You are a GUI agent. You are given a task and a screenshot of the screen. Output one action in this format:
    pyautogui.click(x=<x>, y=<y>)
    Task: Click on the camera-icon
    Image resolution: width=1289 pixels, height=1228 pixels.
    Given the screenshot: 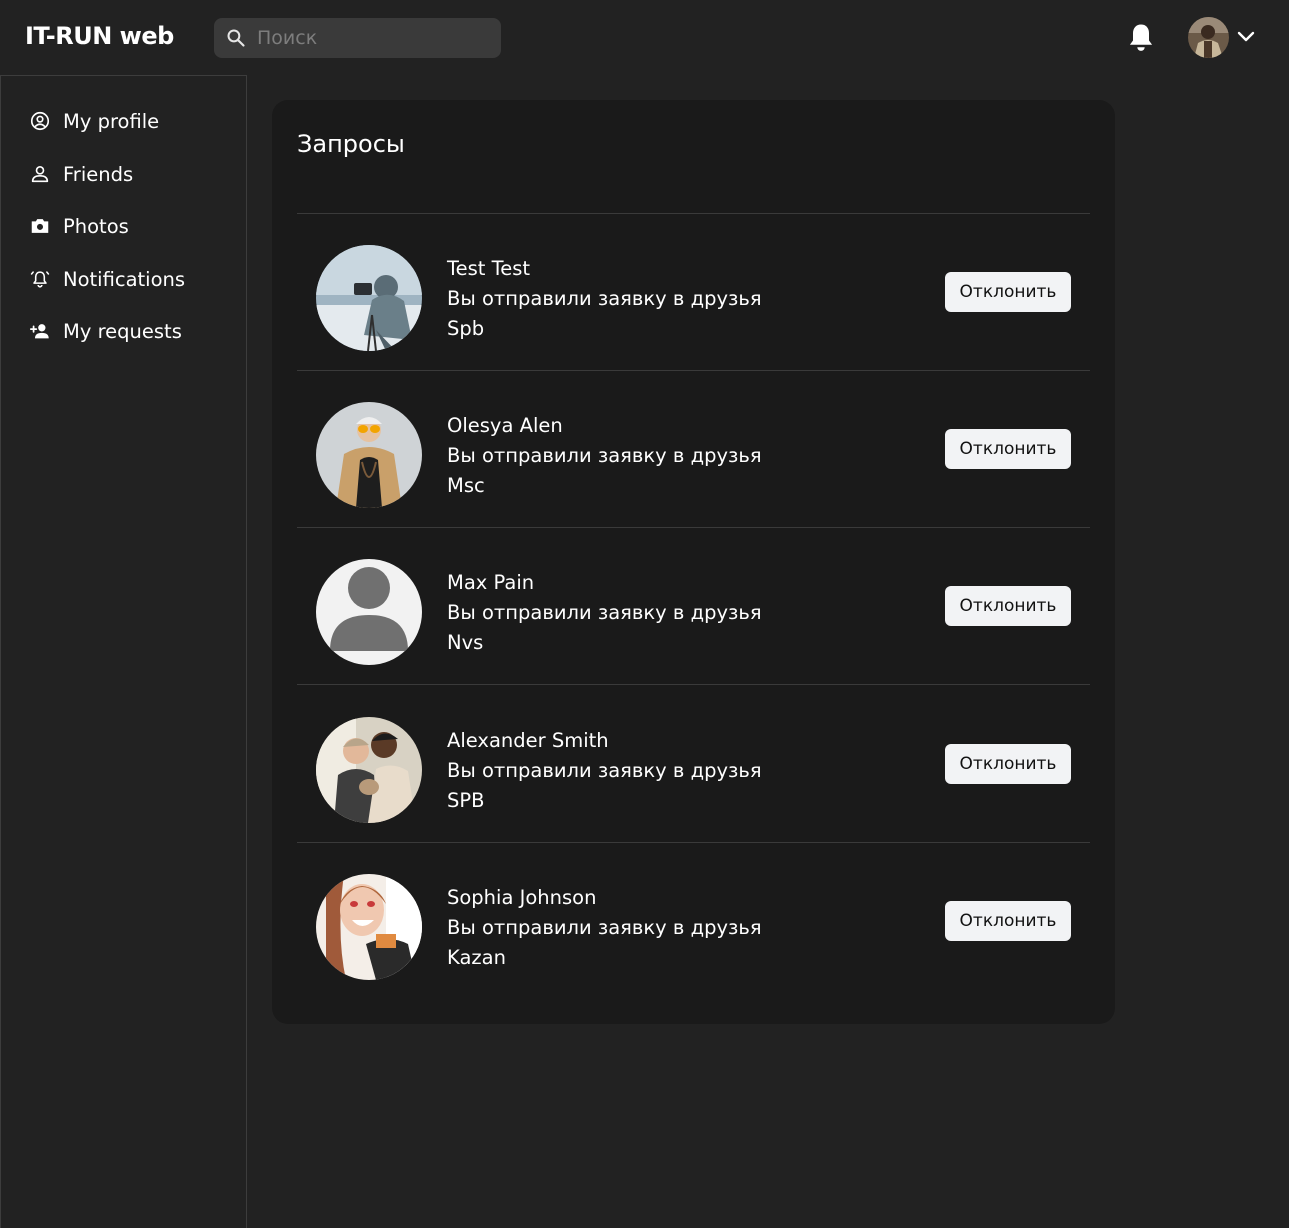 What is the action you would take?
    pyautogui.click(x=40, y=226)
    